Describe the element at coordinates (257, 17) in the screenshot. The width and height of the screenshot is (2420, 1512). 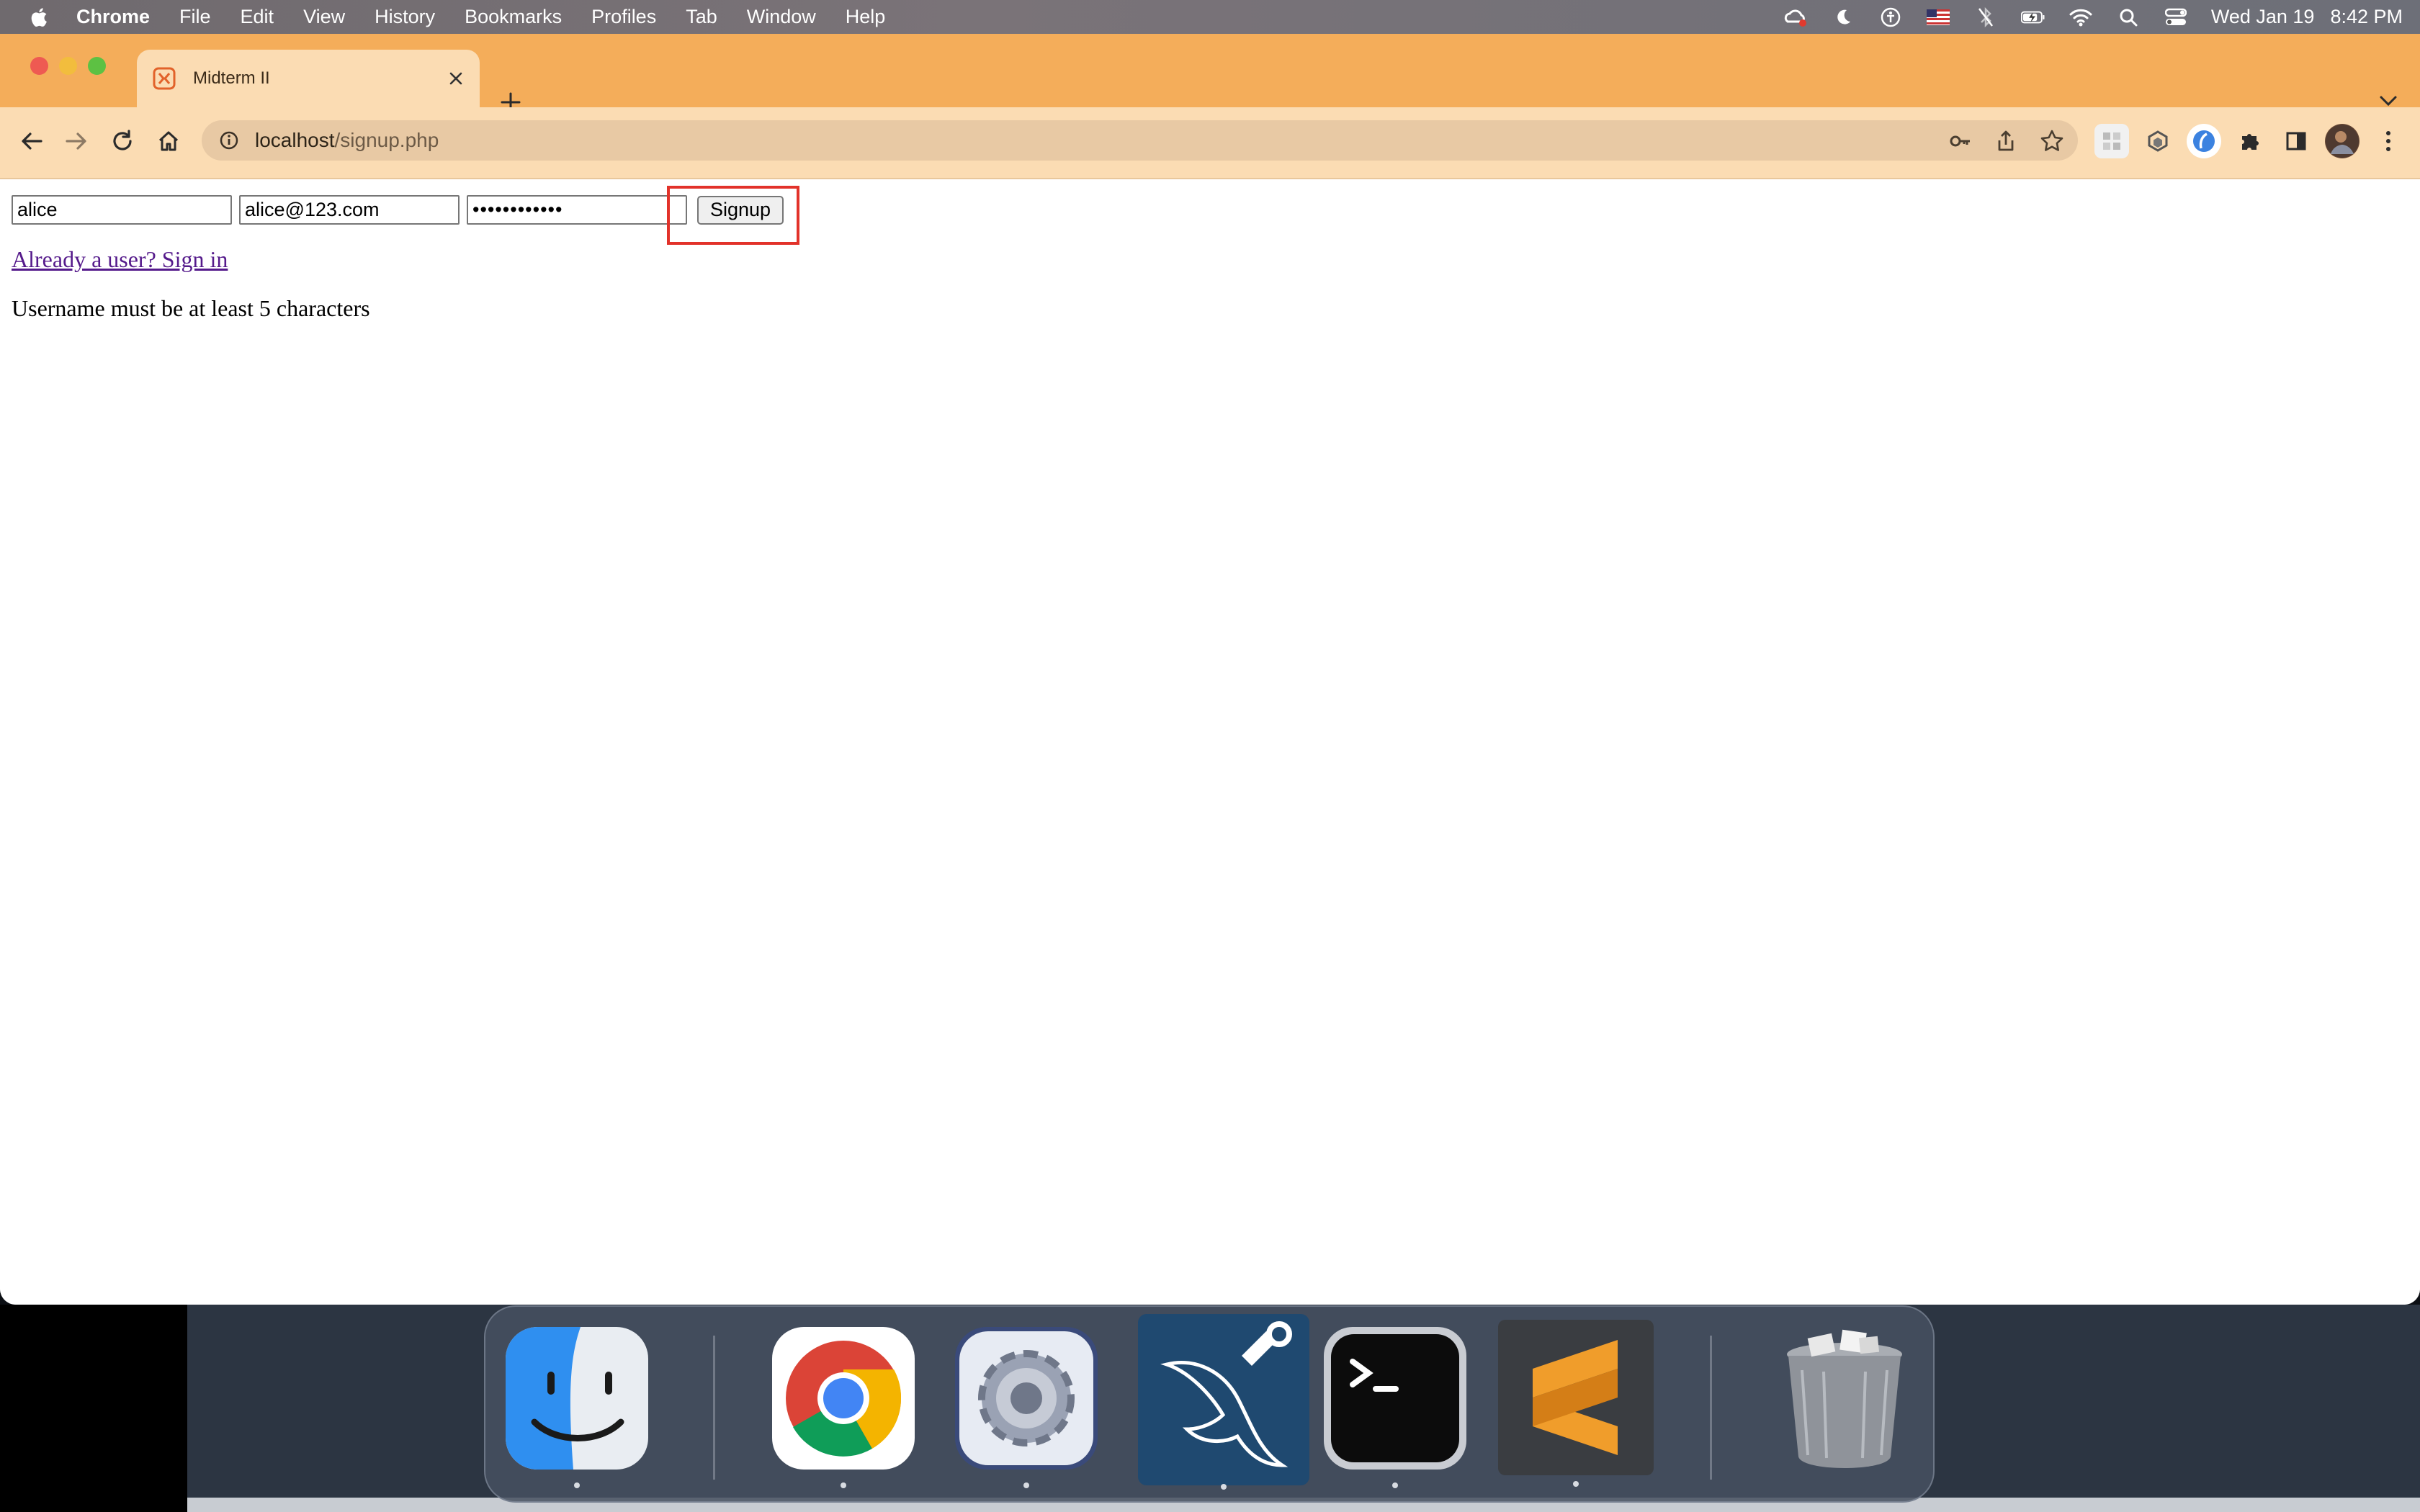
I see `menu-edit: Edit` at that location.